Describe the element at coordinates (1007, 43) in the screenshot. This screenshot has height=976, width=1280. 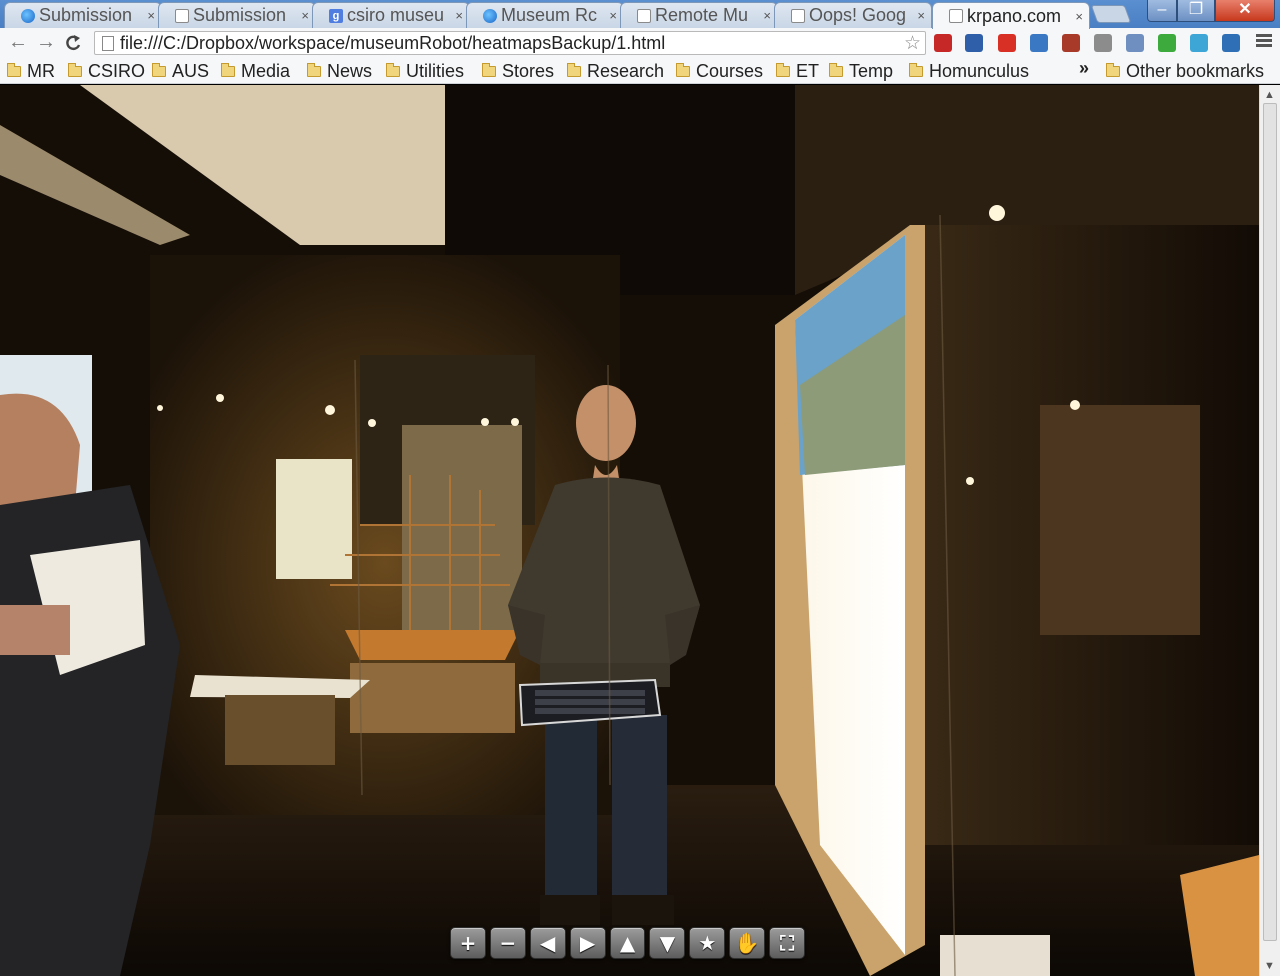
I see `extension-gmail-icon` at that location.